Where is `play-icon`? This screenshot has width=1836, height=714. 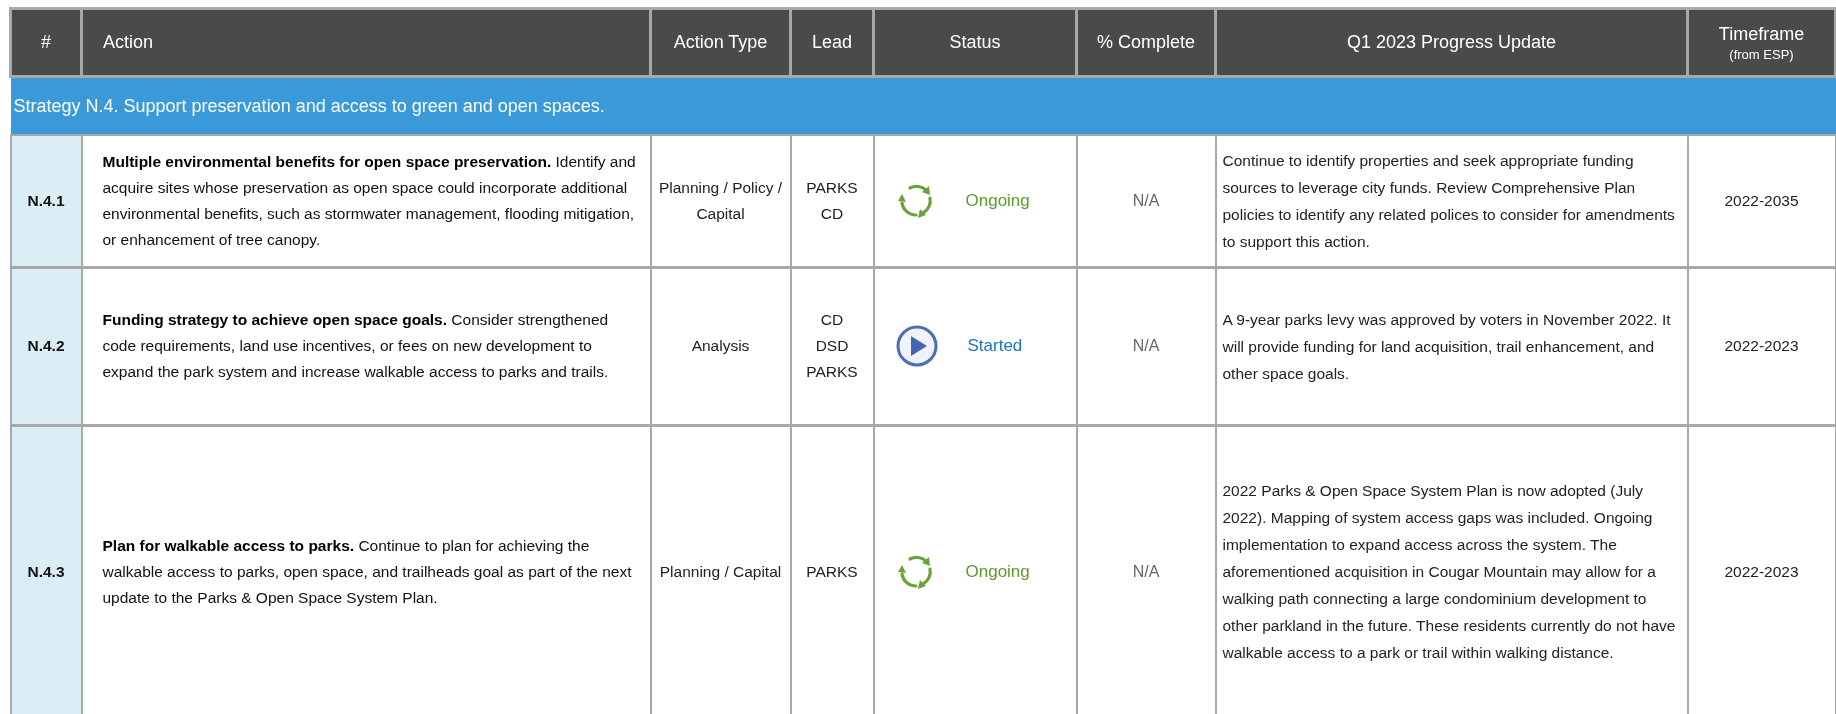 play-icon is located at coordinates (916, 346).